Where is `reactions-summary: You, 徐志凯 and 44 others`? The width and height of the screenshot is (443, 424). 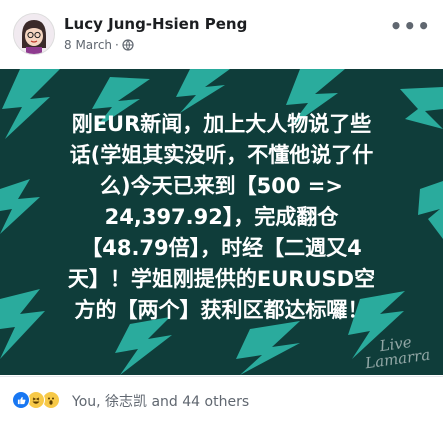 reactions-summary: You, 徐志凯 and 44 others is located at coordinates (160, 401).